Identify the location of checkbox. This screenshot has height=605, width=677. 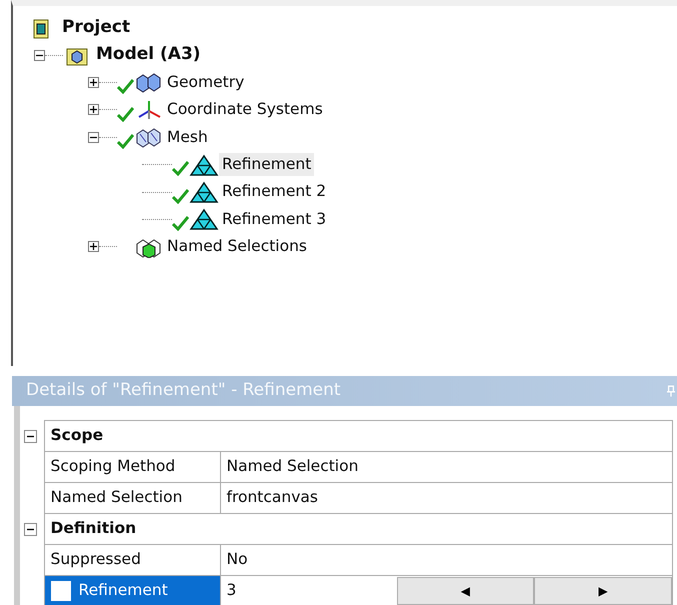
(60, 591).